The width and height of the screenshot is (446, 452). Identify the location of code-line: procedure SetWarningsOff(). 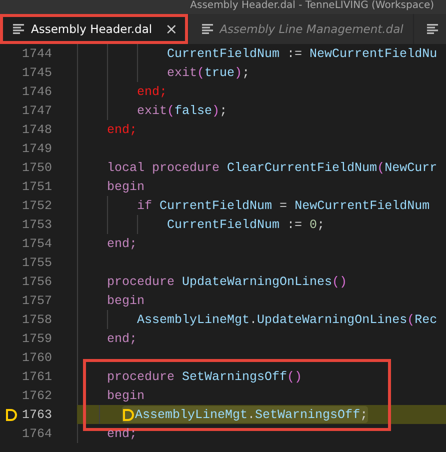
(205, 377).